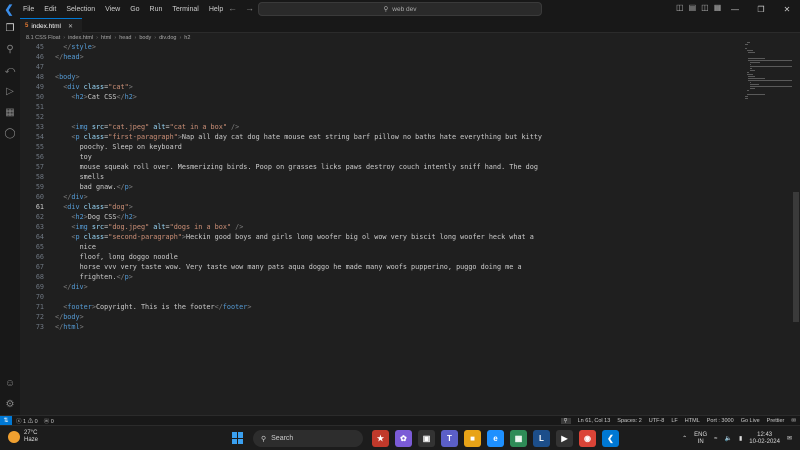  I want to click on minimap, so click(769, 72).